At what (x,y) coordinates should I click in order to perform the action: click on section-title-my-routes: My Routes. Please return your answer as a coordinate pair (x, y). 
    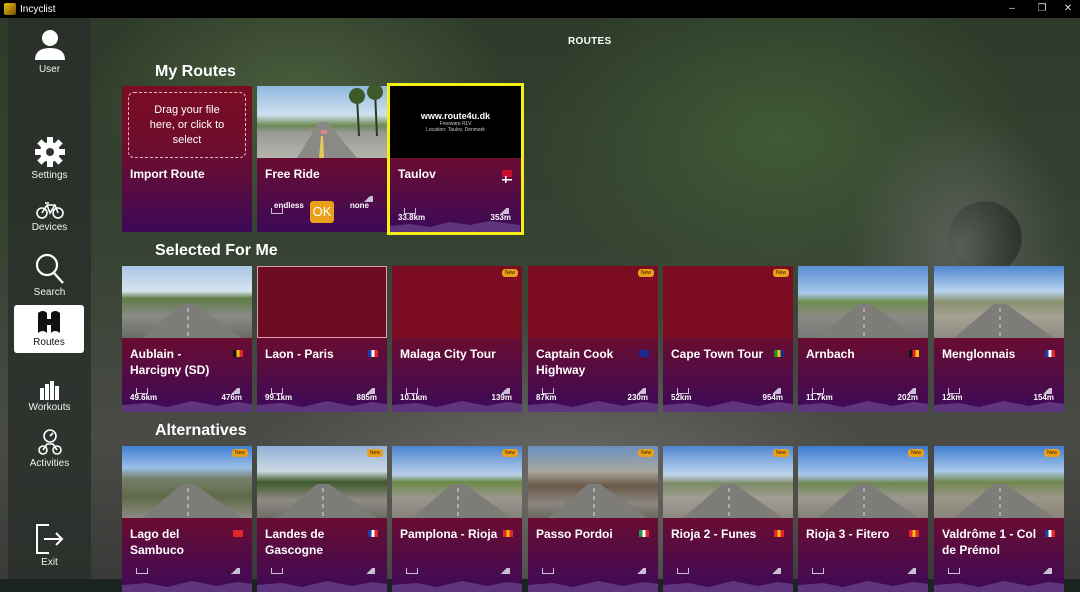
    Looking at the image, I should click on (195, 71).